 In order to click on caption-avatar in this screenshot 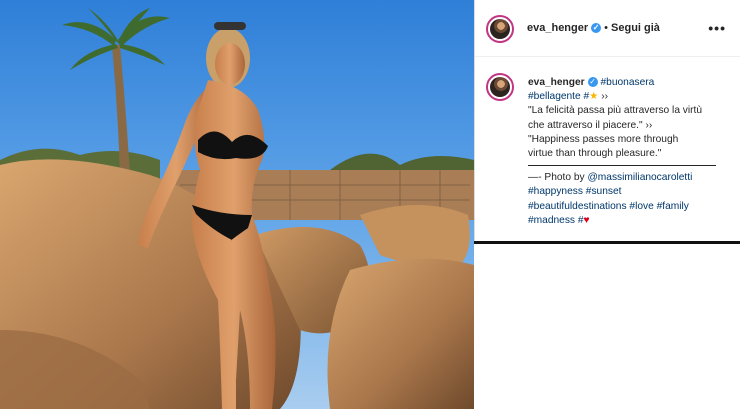, I will do `click(500, 87)`.